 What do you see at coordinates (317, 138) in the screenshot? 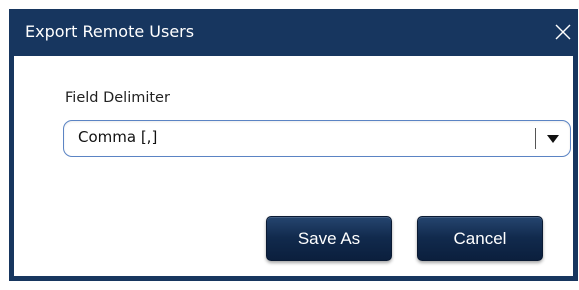
I see `field-delimiter-select: Comma [,]` at bounding box center [317, 138].